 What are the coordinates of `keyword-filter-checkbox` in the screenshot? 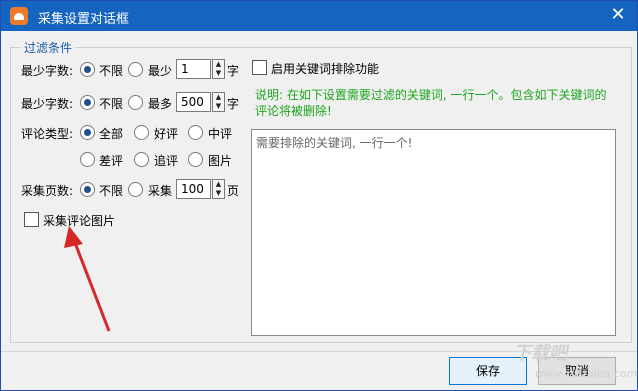 It's located at (259, 67).